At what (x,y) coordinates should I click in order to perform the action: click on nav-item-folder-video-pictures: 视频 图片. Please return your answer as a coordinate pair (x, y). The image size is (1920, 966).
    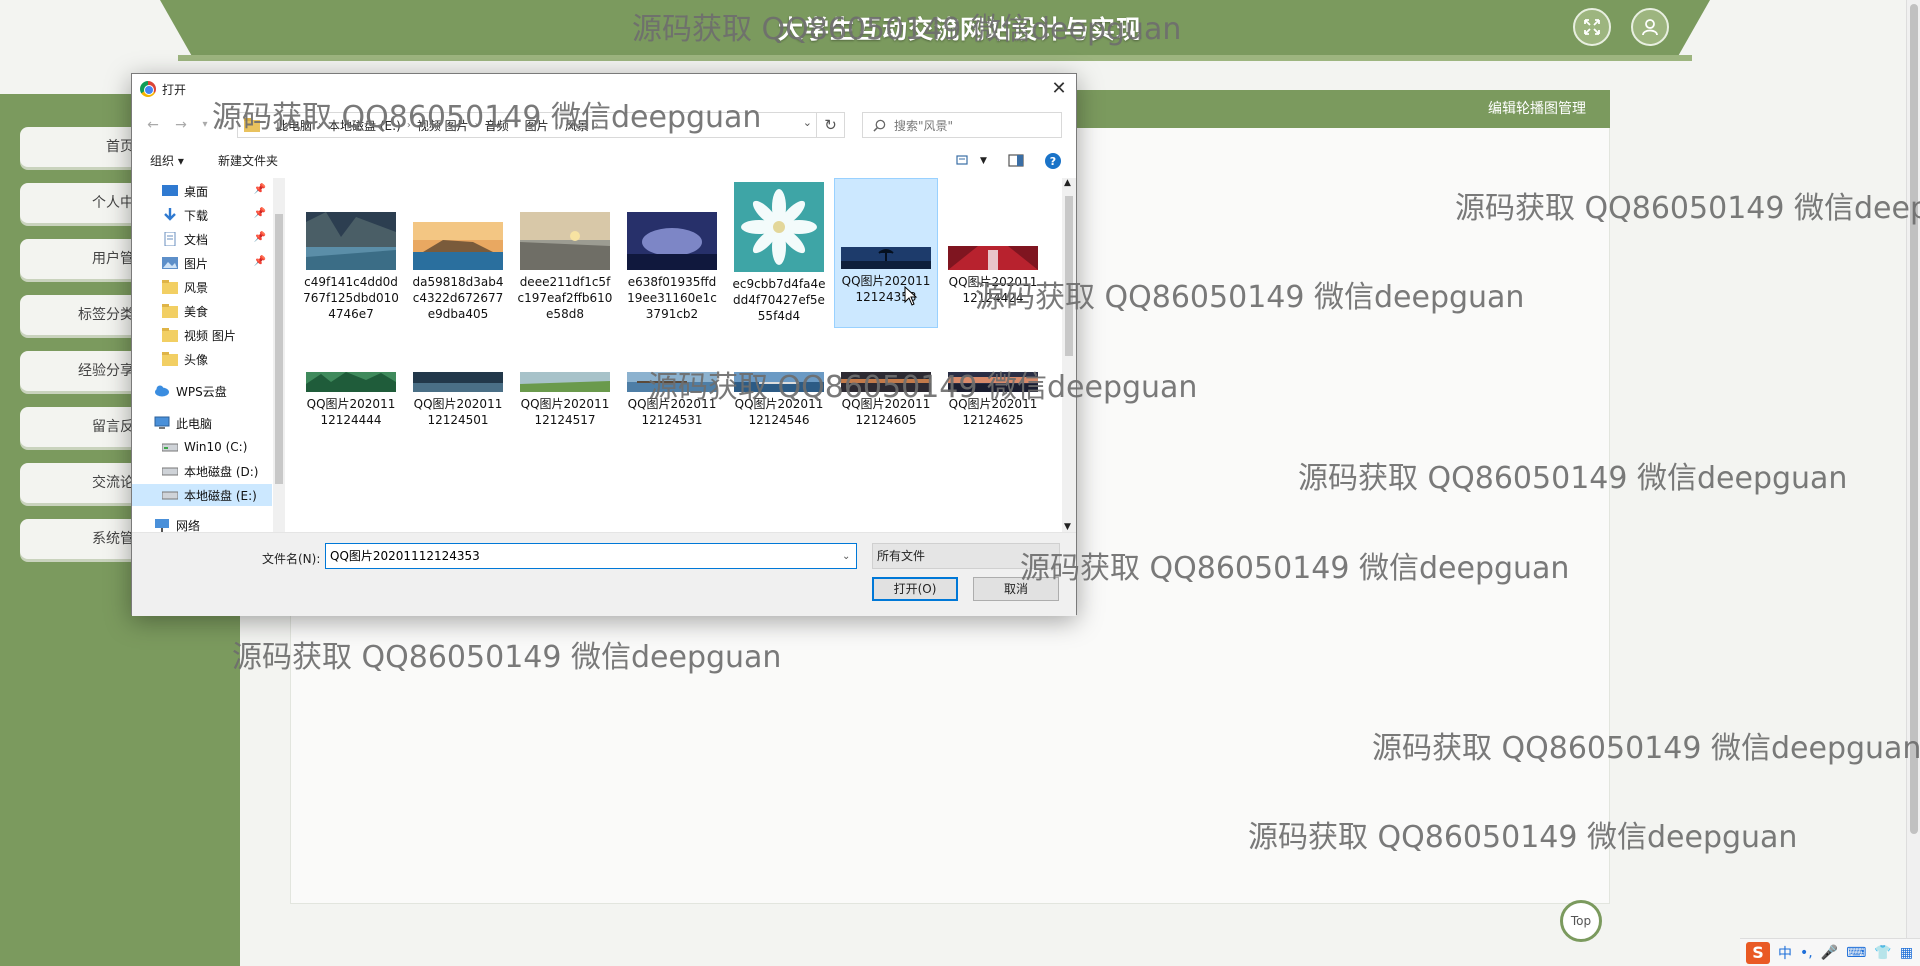
    Looking at the image, I should click on (202, 335).